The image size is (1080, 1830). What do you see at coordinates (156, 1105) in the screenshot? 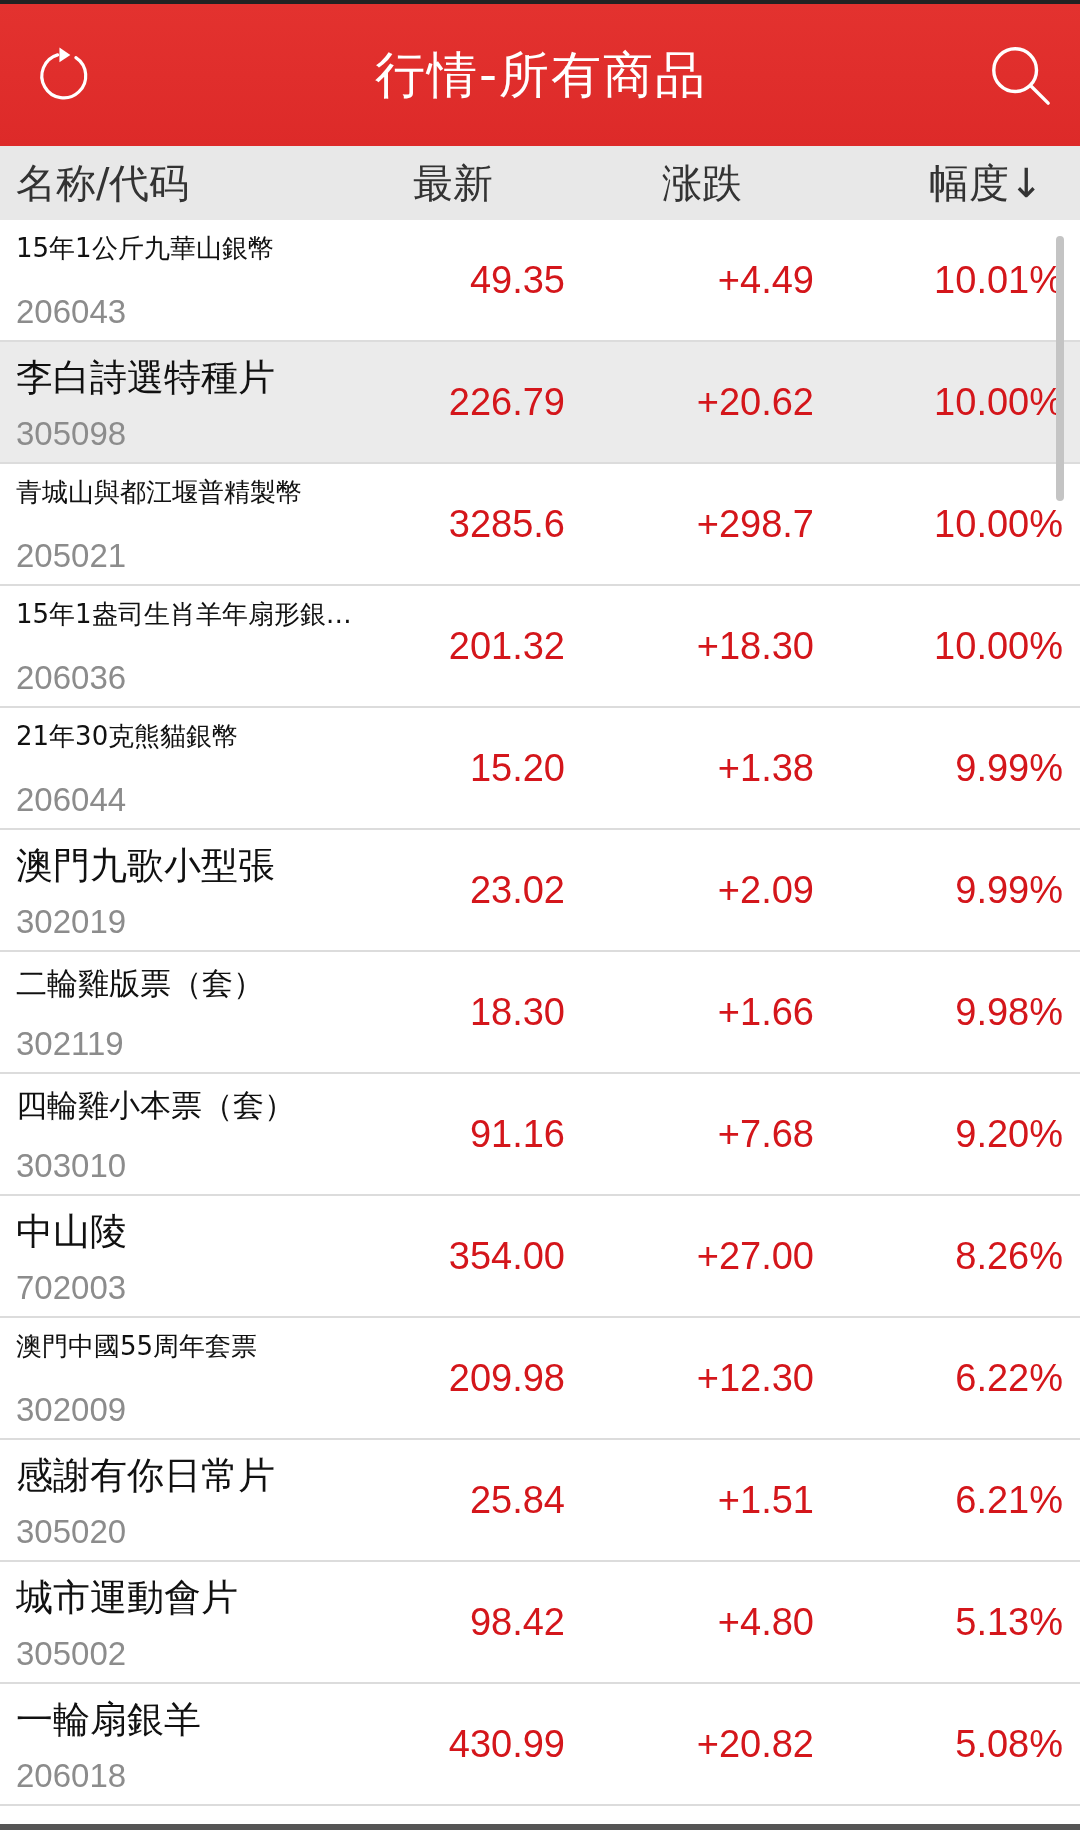
I see `product-name: 四輪雞小本票（套）` at bounding box center [156, 1105].